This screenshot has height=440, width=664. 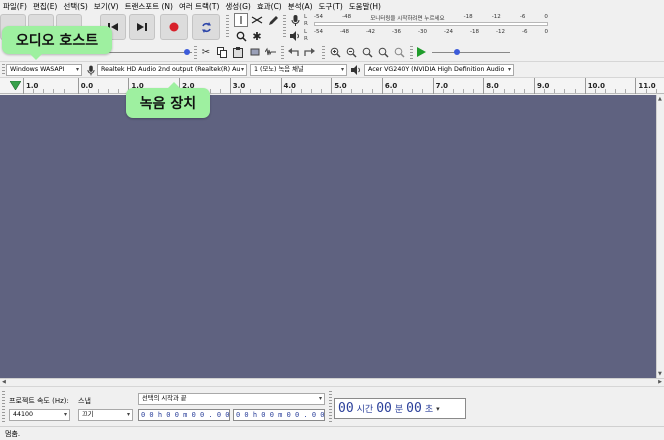 I want to click on audio-host-value: Windows WASAPI, so click(x=37, y=69).